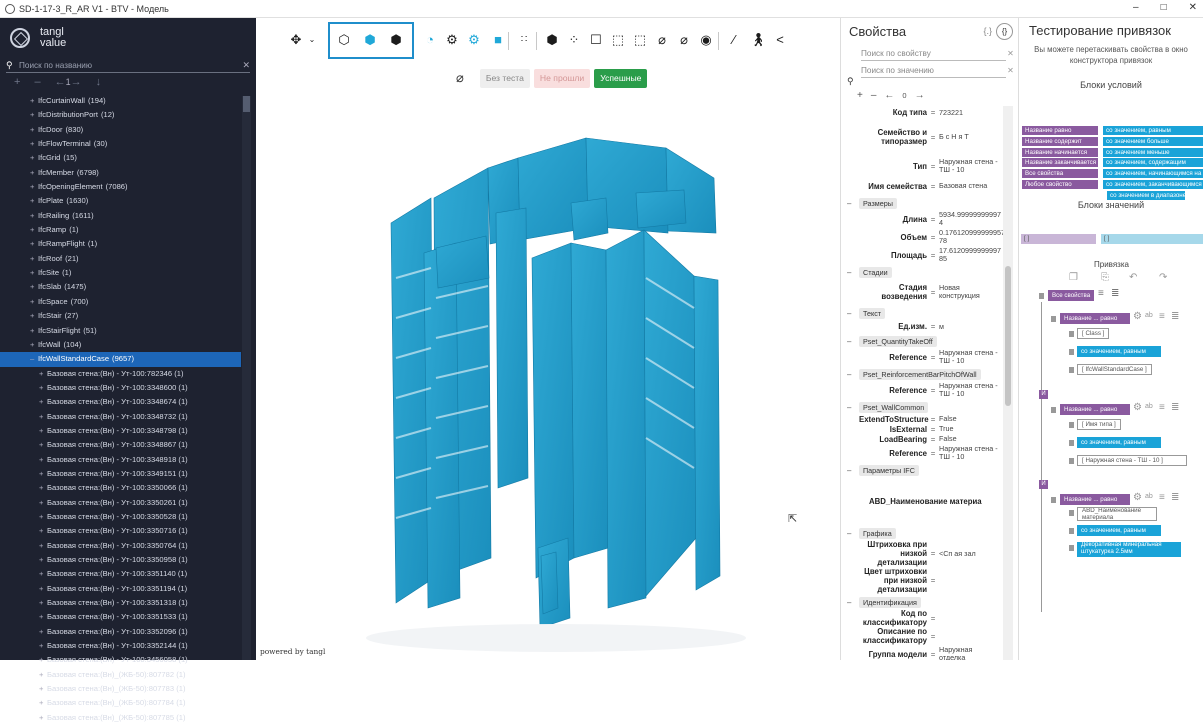  What do you see at coordinates (938, 255) in the screenshot?
I see `property-row: Площадь = 17.6120999999997 85` at bounding box center [938, 255].